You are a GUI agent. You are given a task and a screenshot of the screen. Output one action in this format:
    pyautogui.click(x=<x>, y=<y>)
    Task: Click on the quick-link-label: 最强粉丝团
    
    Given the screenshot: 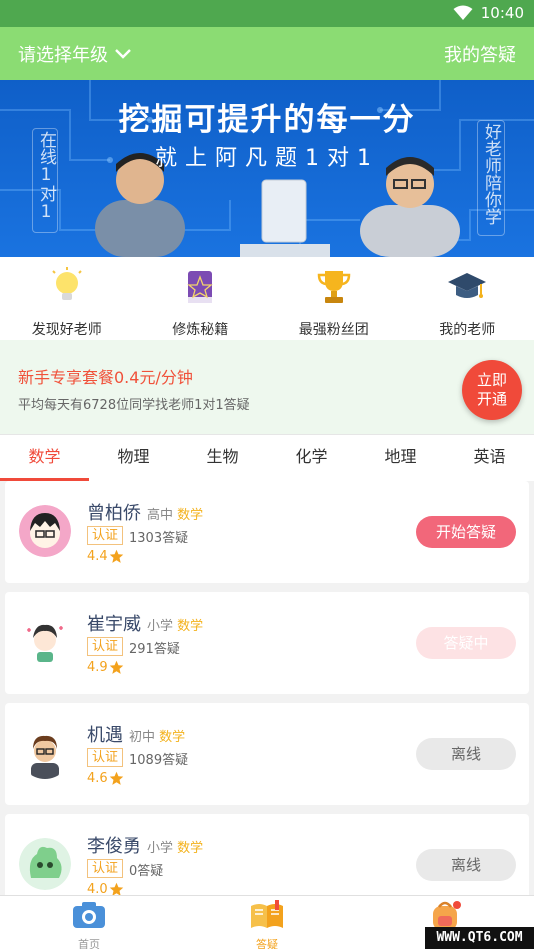 What is the action you would take?
    pyautogui.click(x=333, y=330)
    